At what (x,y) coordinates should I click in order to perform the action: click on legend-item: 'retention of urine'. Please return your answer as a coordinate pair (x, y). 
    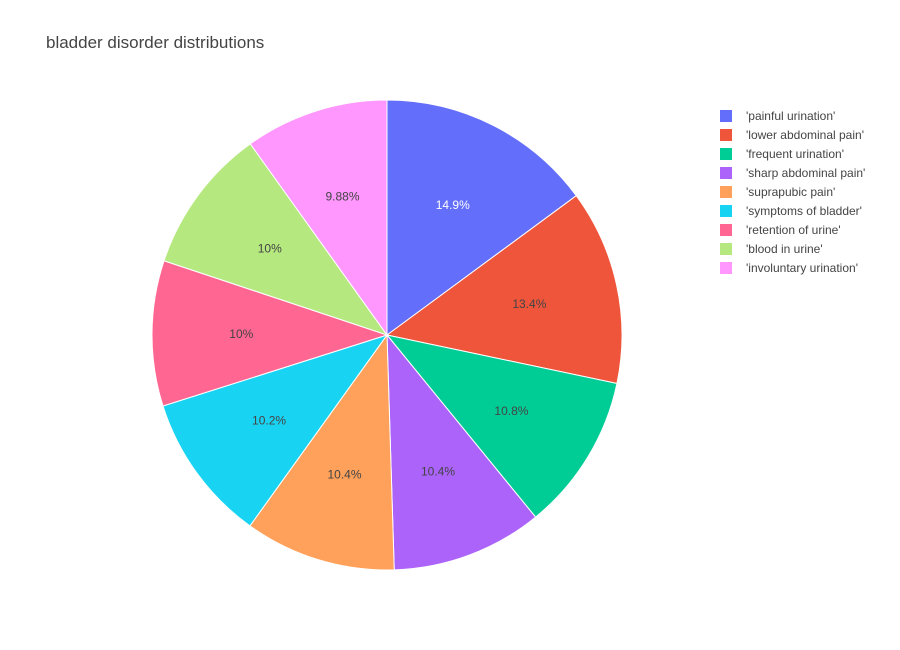
    Looking at the image, I should click on (792, 229).